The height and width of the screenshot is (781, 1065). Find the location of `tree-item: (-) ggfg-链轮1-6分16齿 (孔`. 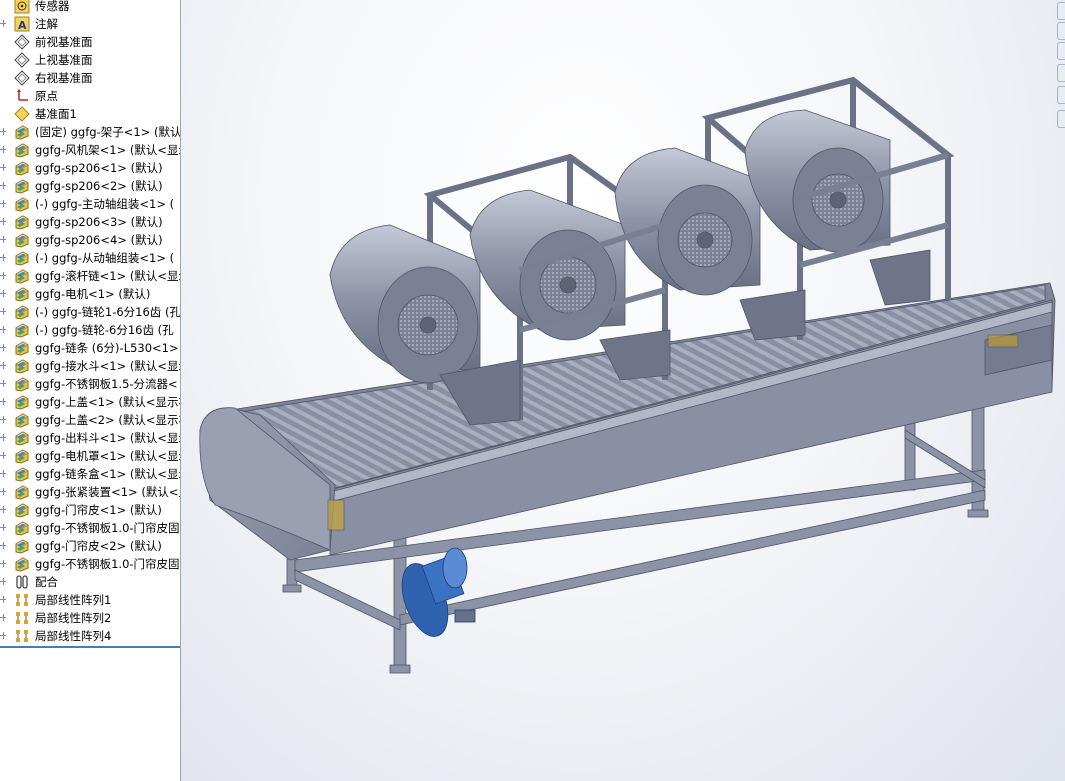

tree-item: (-) ggfg-链轮1-6分16齿 (孔 is located at coordinates (90, 312).